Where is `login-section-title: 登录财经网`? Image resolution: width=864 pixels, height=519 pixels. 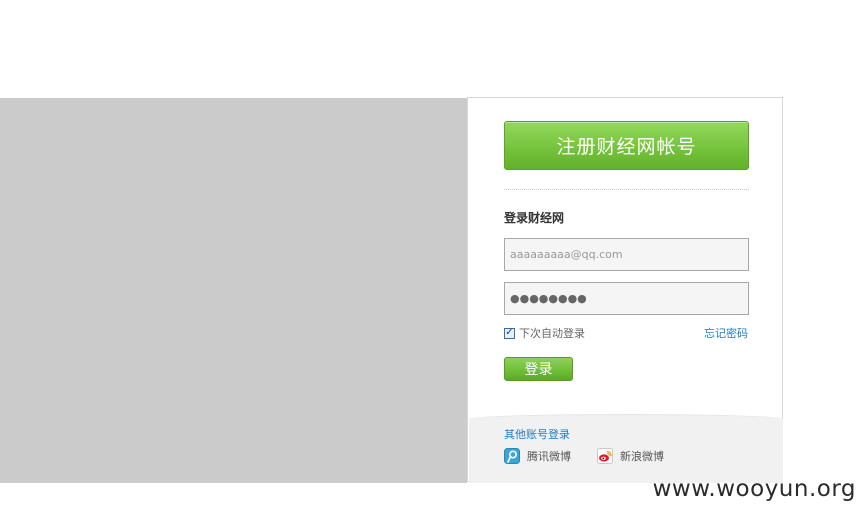
login-section-title: 登录财经网 is located at coordinates (534, 218).